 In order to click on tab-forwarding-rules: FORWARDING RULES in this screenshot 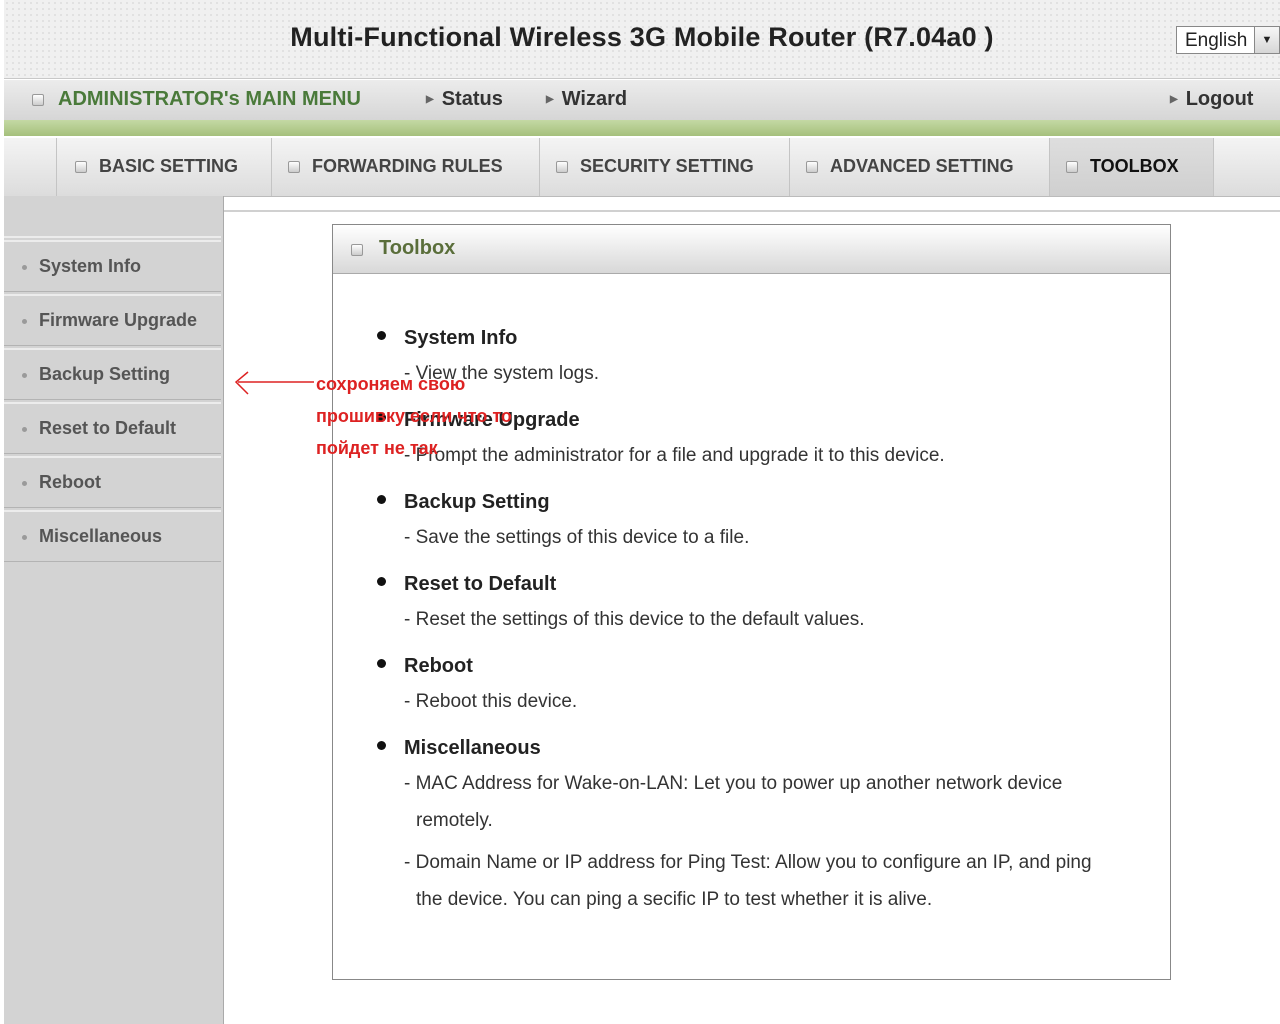, I will do `click(406, 167)`.